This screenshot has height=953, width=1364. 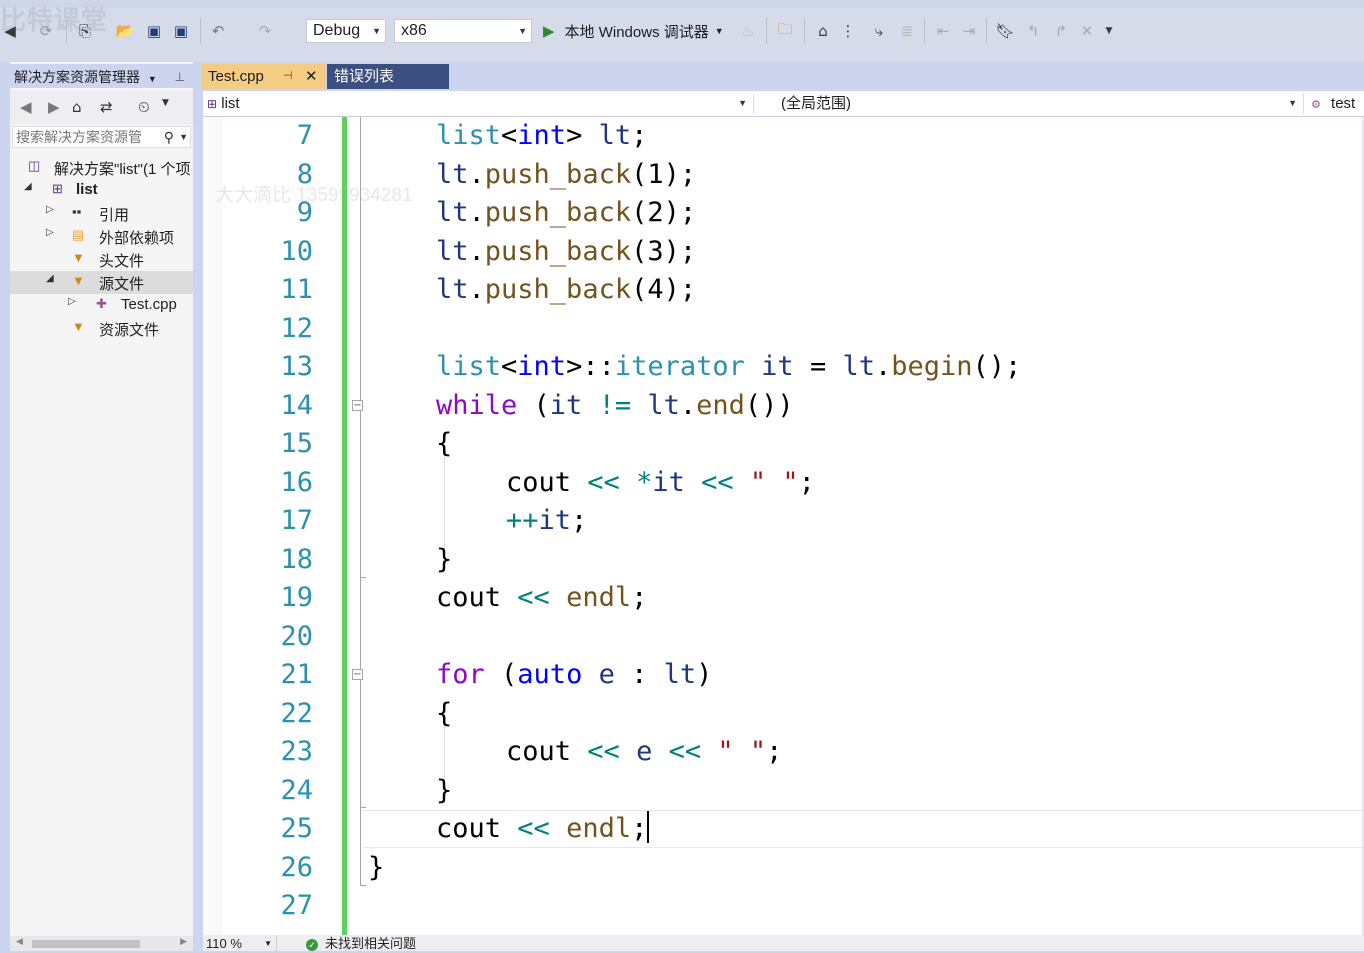 I want to click on undo-icon: ↶, so click(x=218, y=31).